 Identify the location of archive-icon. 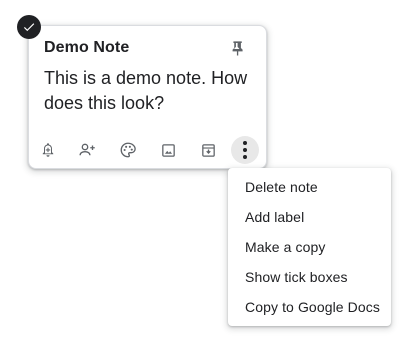
(208, 150).